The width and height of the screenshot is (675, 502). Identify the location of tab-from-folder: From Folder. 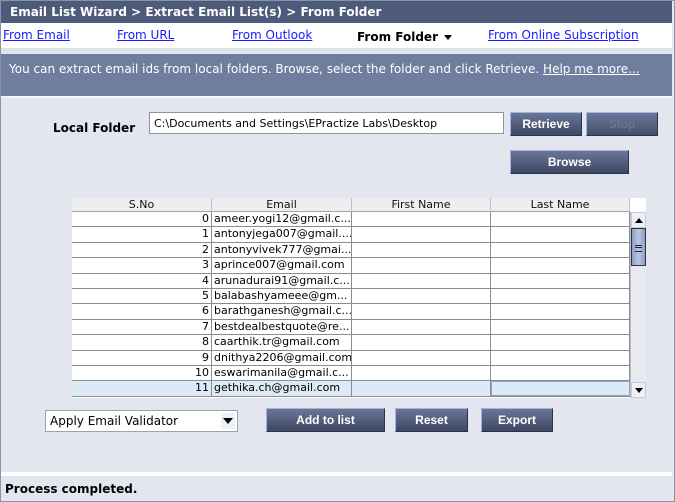
(404, 37).